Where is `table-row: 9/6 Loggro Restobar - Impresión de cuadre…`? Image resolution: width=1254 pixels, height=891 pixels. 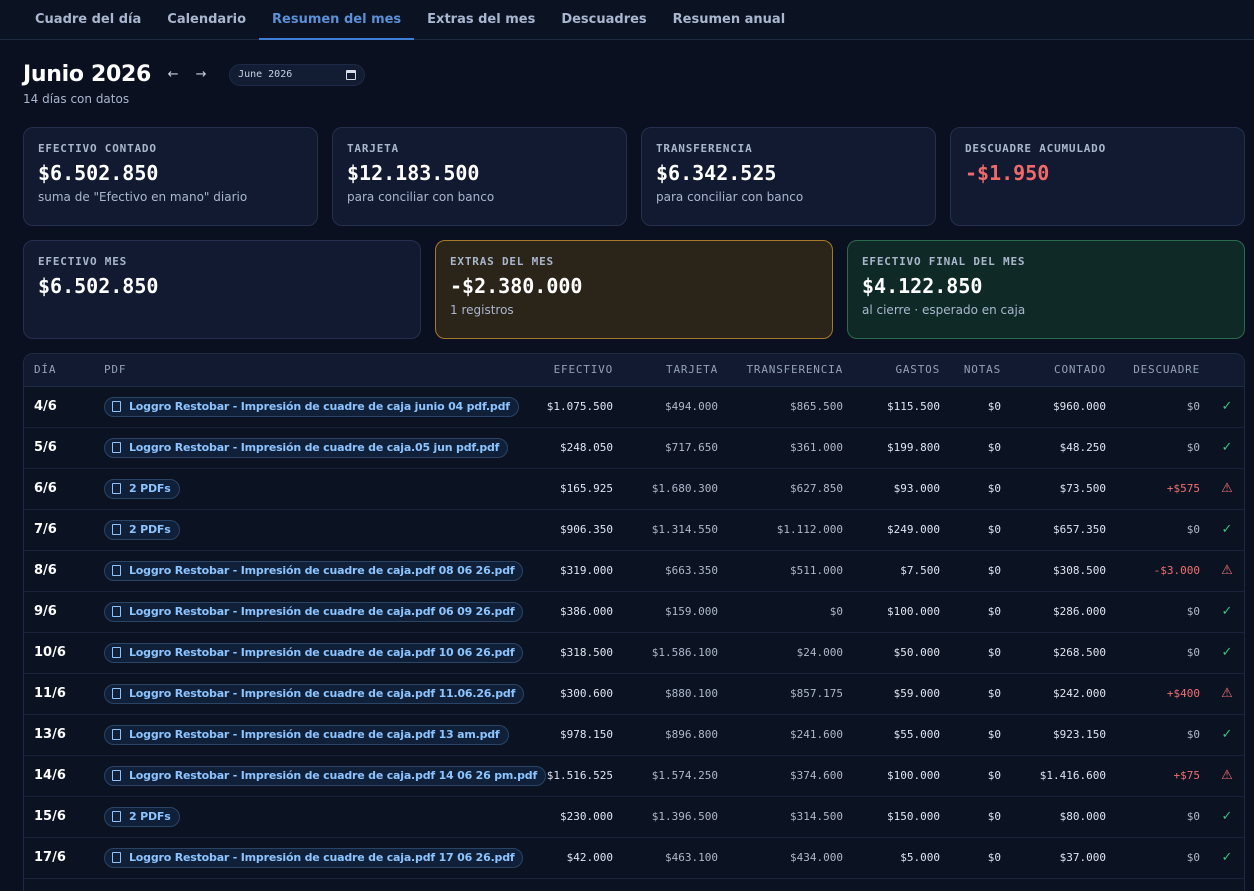
table-row: 9/6 Loggro Restobar - Impresión de cuadre… is located at coordinates (634, 612).